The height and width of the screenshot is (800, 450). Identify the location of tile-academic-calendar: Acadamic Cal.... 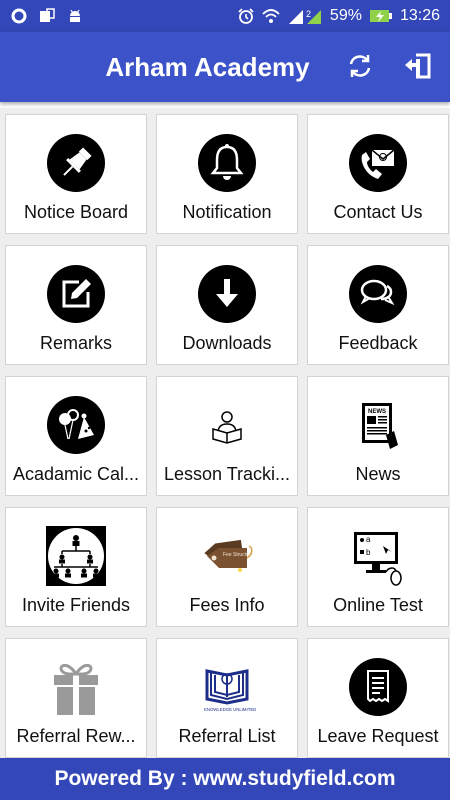
(76, 436).